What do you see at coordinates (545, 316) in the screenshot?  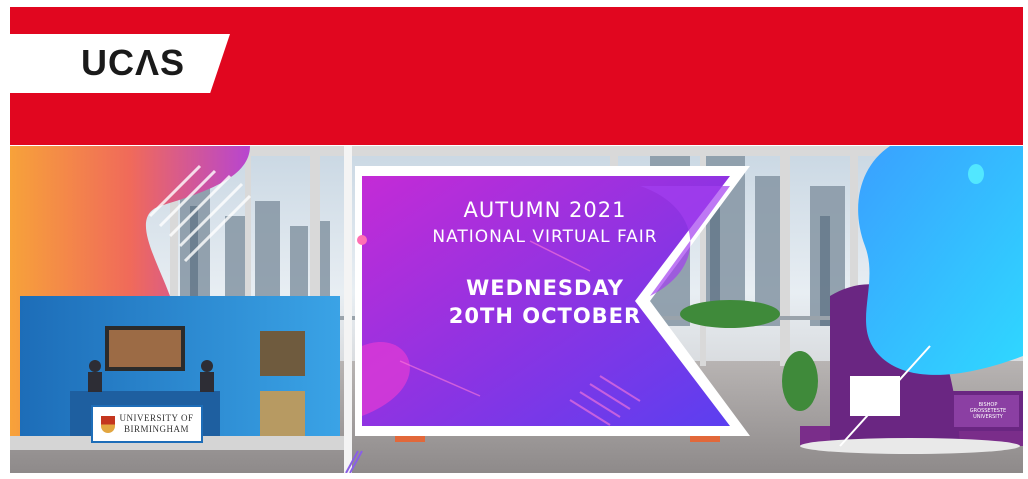 I see `event-date: 20TH OCTOBER` at bounding box center [545, 316].